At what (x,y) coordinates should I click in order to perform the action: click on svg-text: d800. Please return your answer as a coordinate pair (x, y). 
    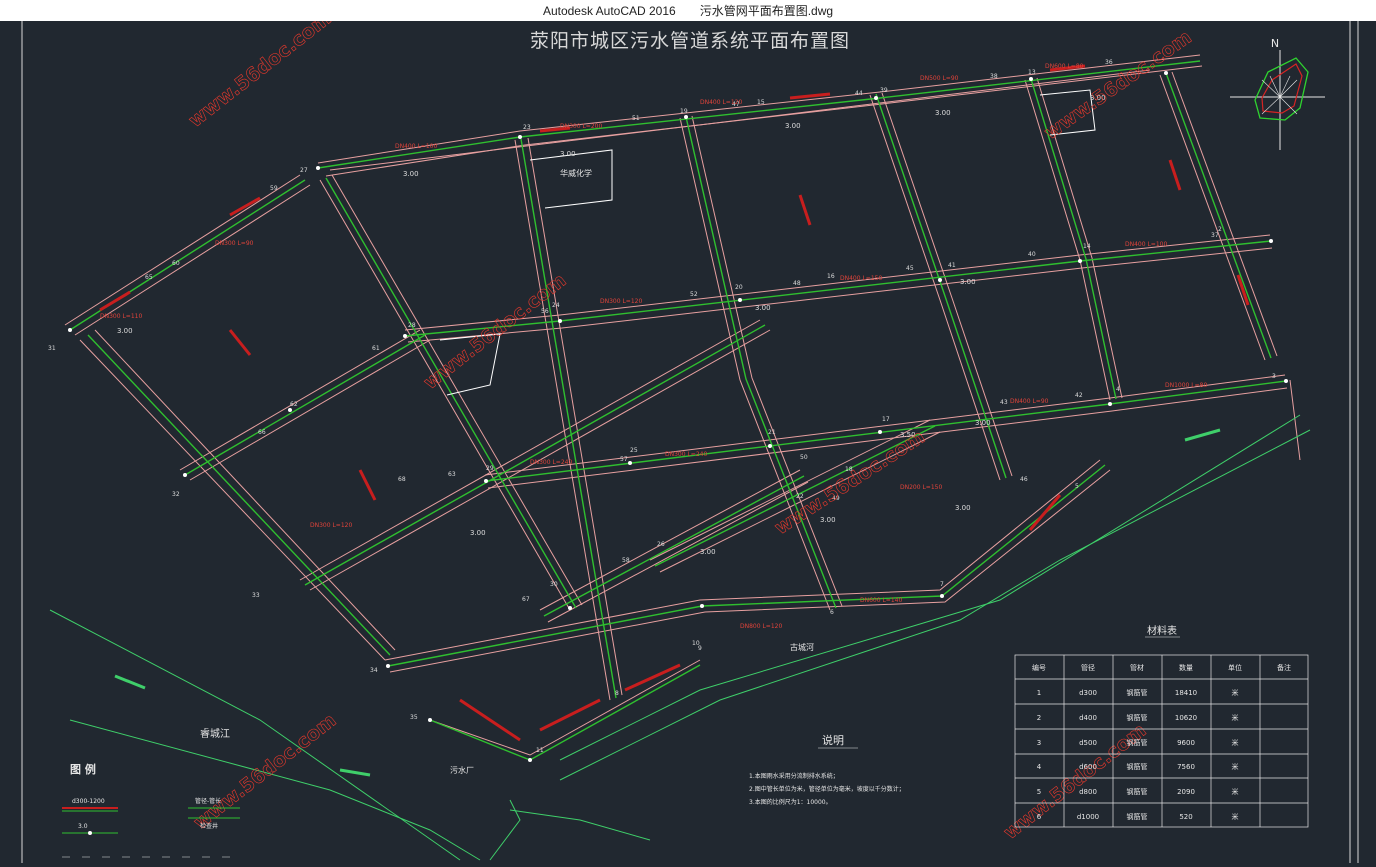
    Looking at the image, I should click on (1088, 792).